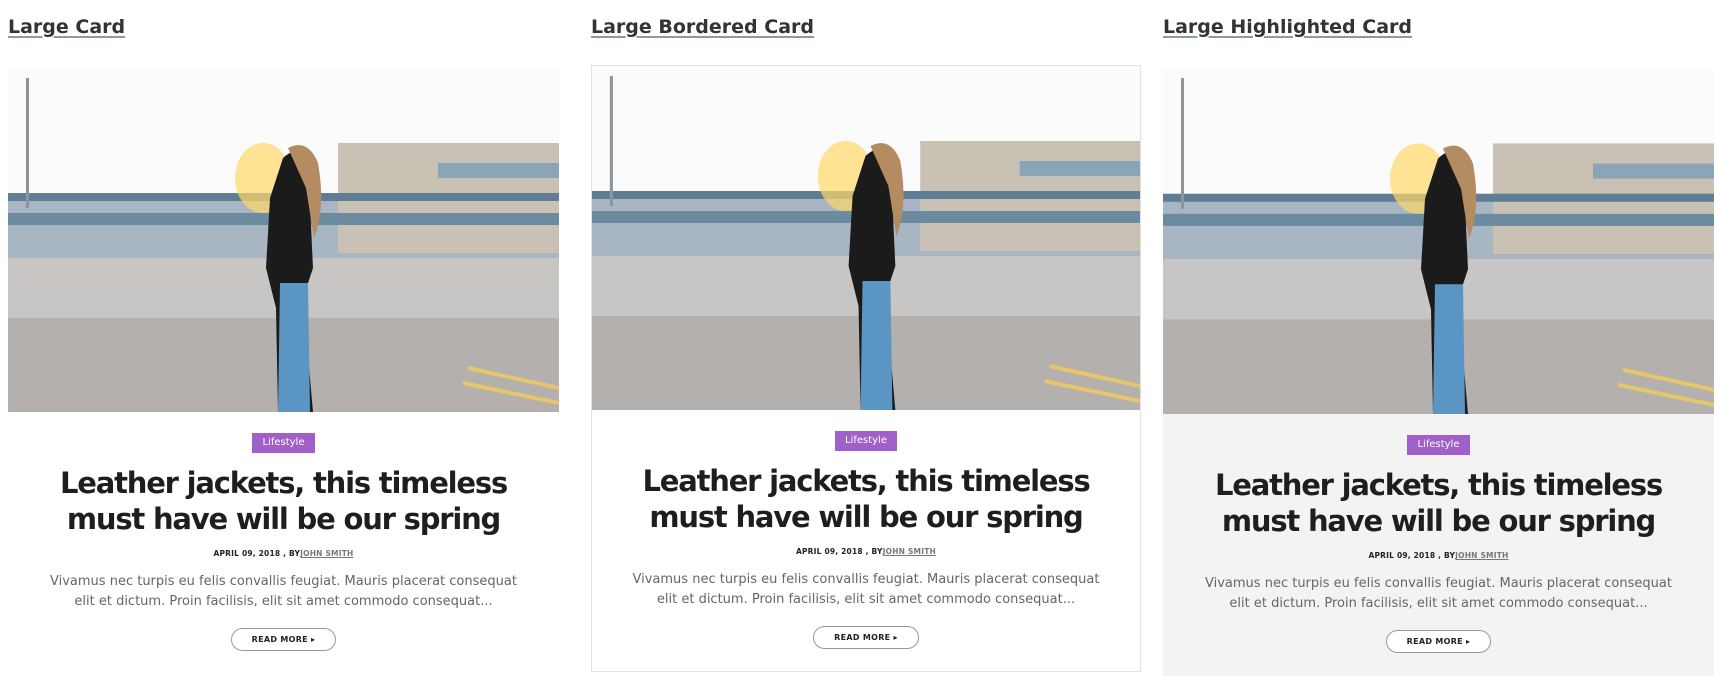 The height and width of the screenshot is (683, 1721). Describe the element at coordinates (1287, 27) in the screenshot. I see `section-title-large-highlighted-card: Large Highlighted Card` at that location.